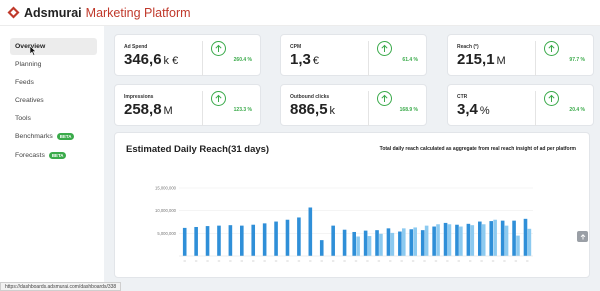  Describe the element at coordinates (29, 100) in the screenshot. I see `sidebar-item-label: Creatives` at that location.